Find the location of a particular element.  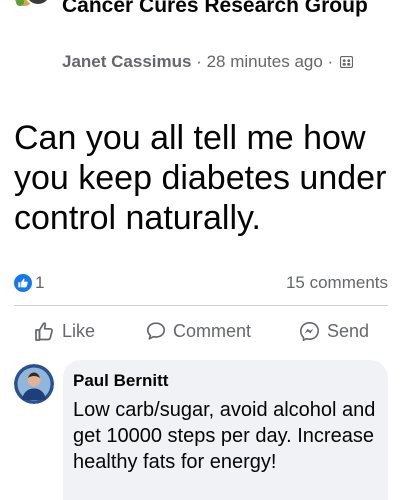

group-name: Cancer Cures Research Group is located at coordinates (222, 10).